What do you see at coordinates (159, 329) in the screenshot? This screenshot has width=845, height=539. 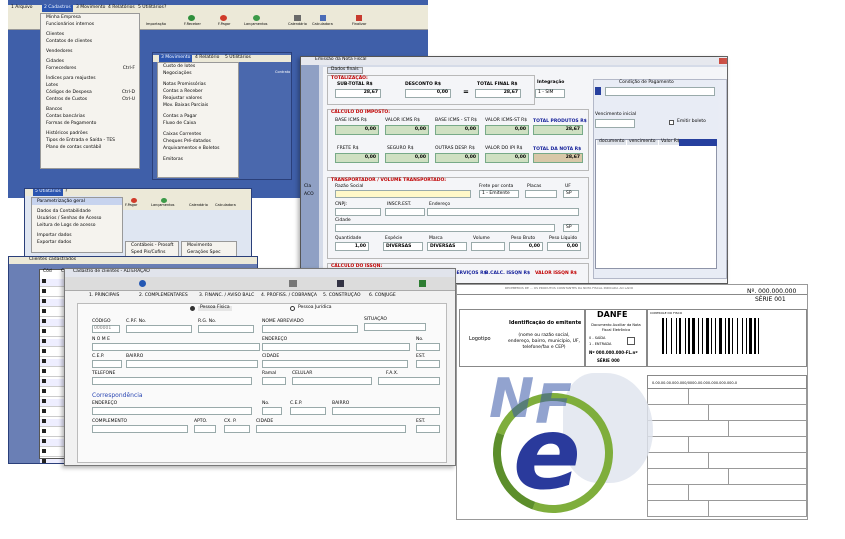 I see `cpf-field` at bounding box center [159, 329].